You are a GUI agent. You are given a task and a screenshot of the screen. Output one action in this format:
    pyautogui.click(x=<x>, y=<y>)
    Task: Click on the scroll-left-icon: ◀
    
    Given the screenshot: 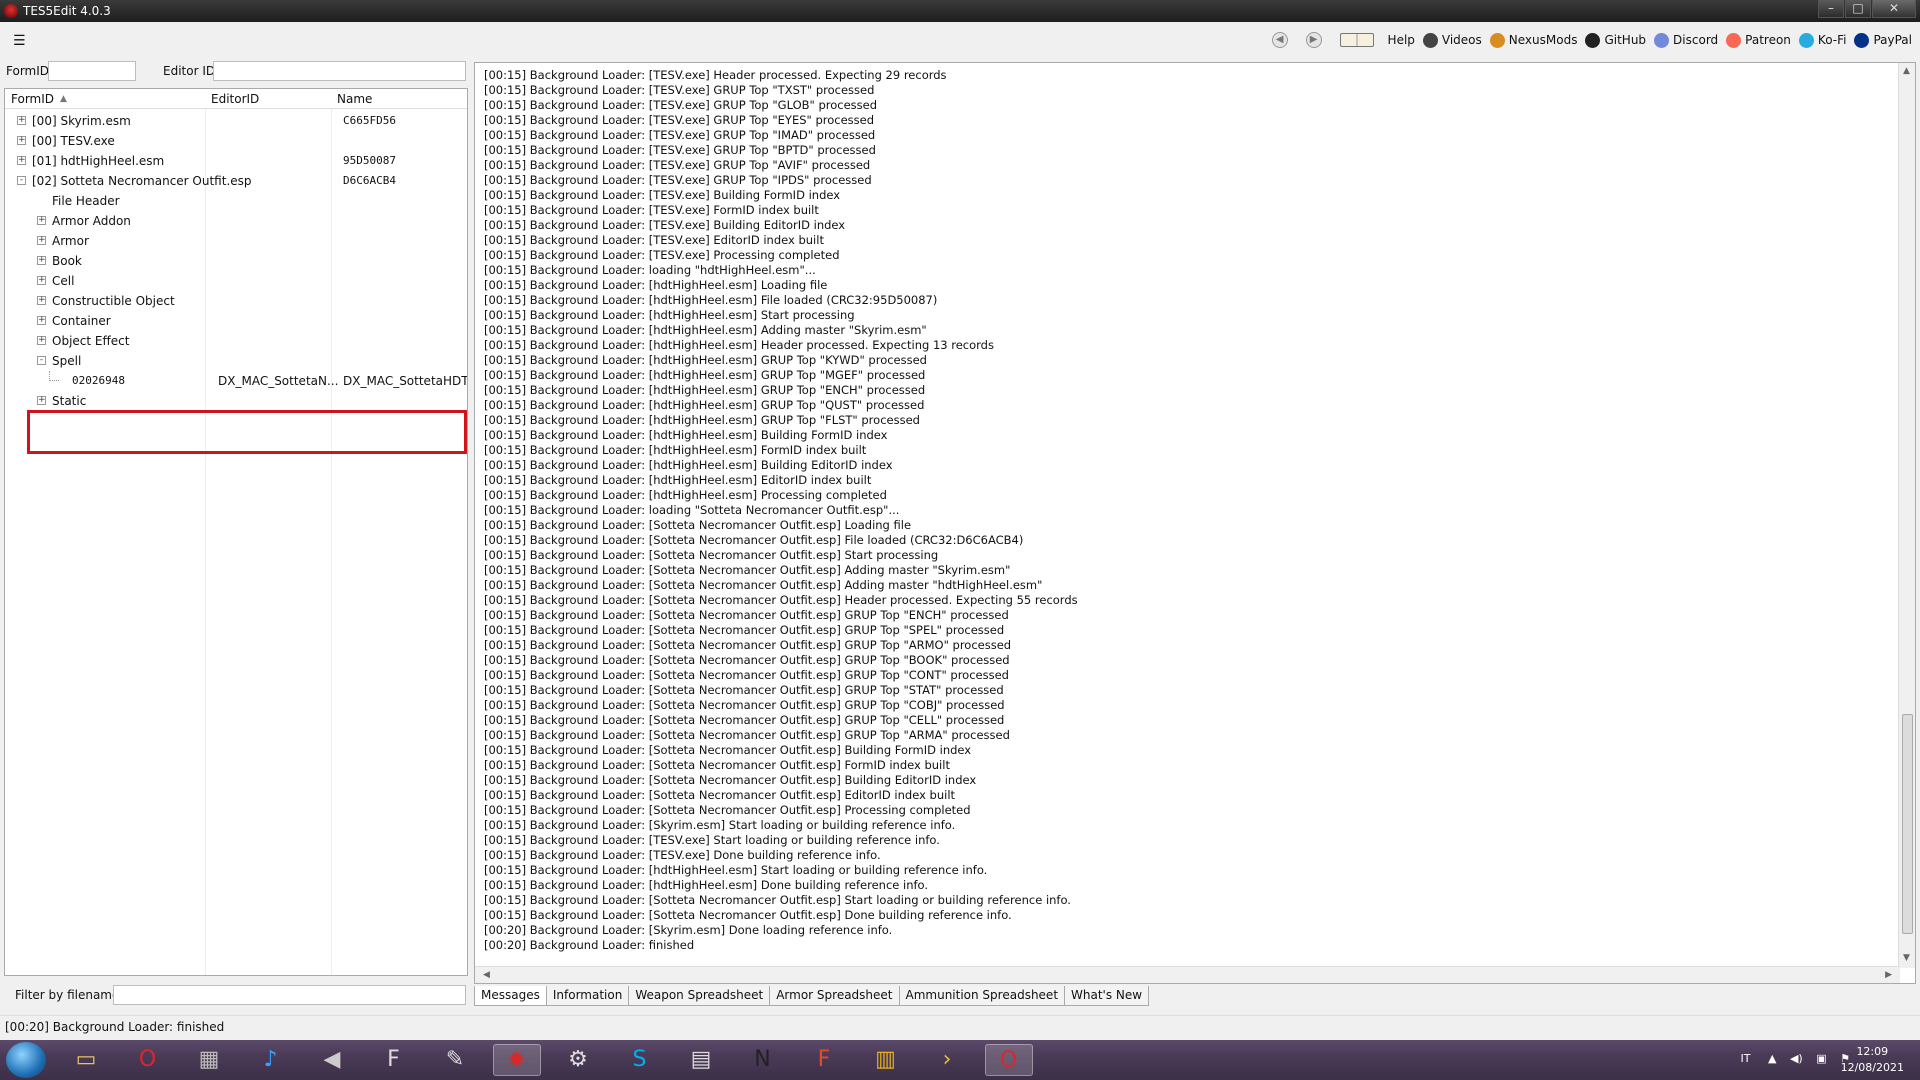 What is the action you would take?
    pyautogui.click(x=486, y=975)
    